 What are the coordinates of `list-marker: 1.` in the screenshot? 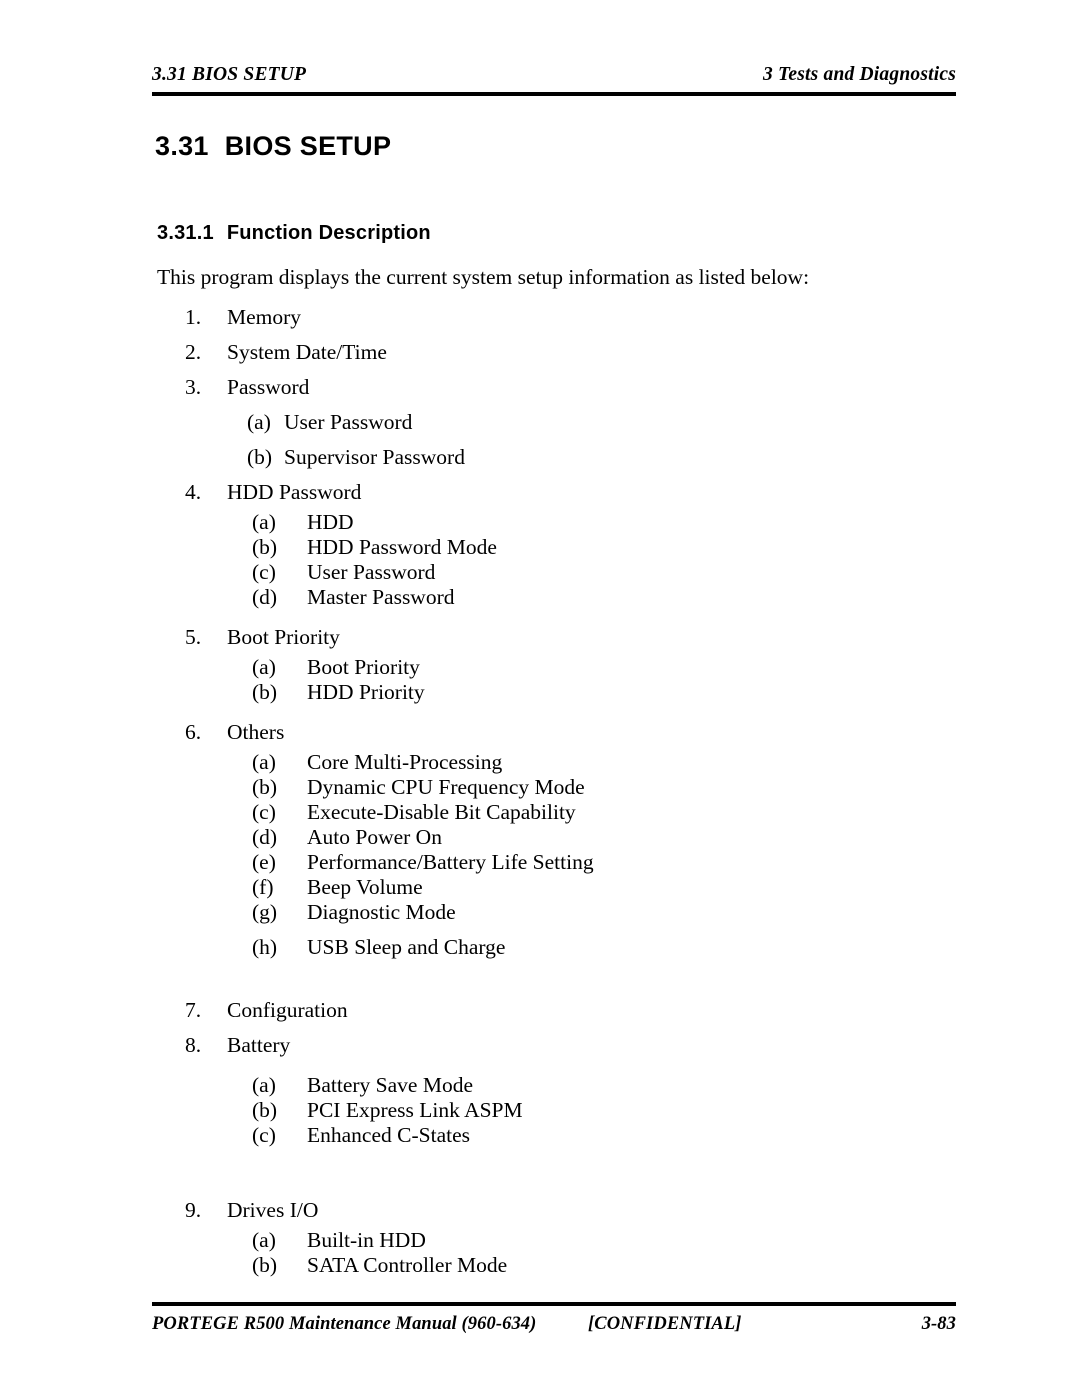 It's located at (193, 317).